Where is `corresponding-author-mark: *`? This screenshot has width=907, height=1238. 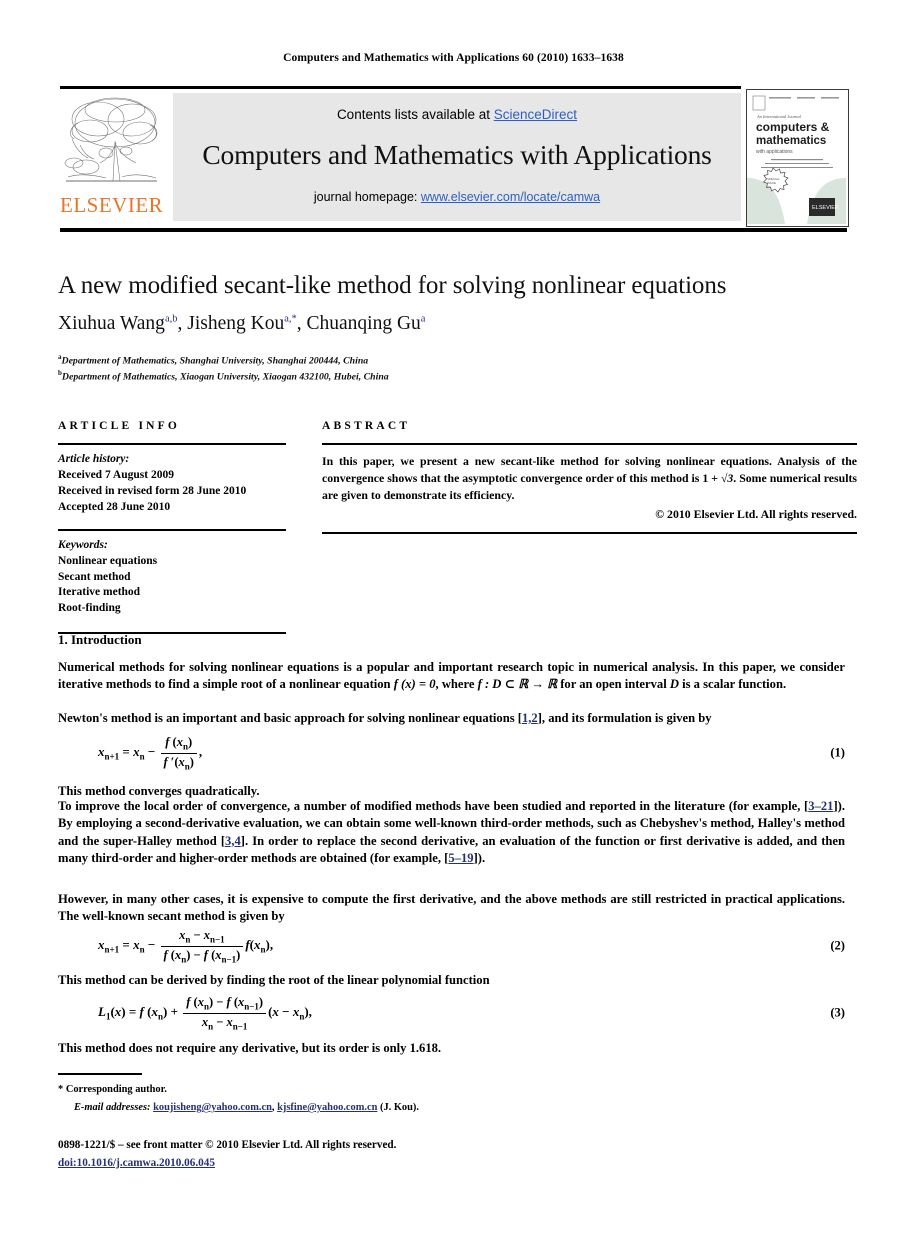 corresponding-author-mark: * is located at coordinates (61, 1089).